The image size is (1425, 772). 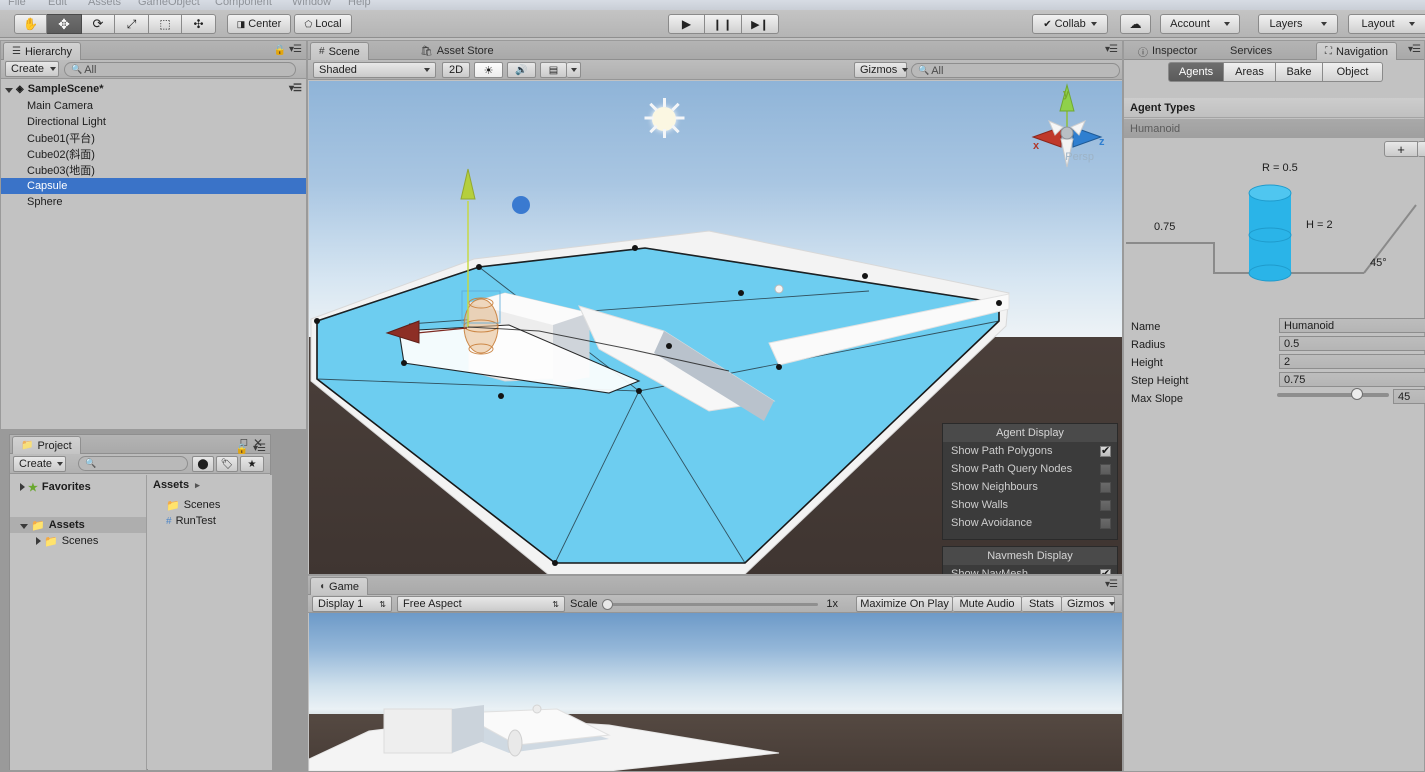 What do you see at coordinates (1298, 24) in the screenshot?
I see `layers-button: Layers` at bounding box center [1298, 24].